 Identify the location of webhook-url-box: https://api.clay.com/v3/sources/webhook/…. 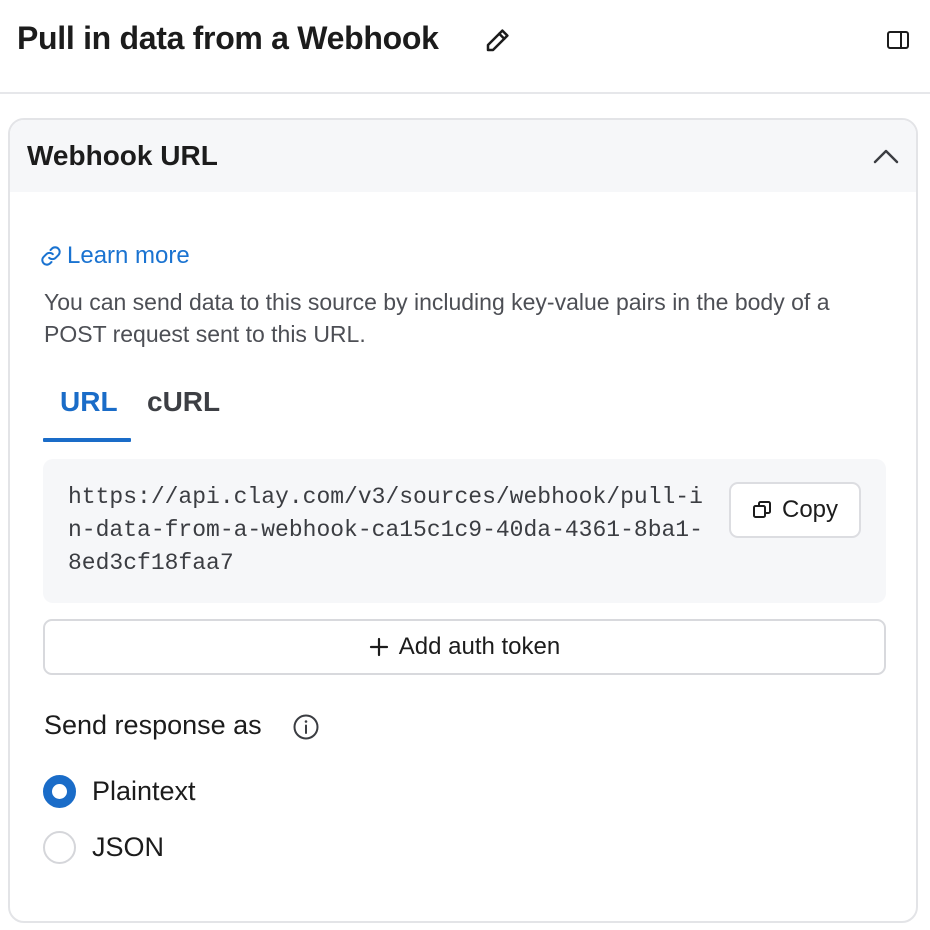
(464, 531).